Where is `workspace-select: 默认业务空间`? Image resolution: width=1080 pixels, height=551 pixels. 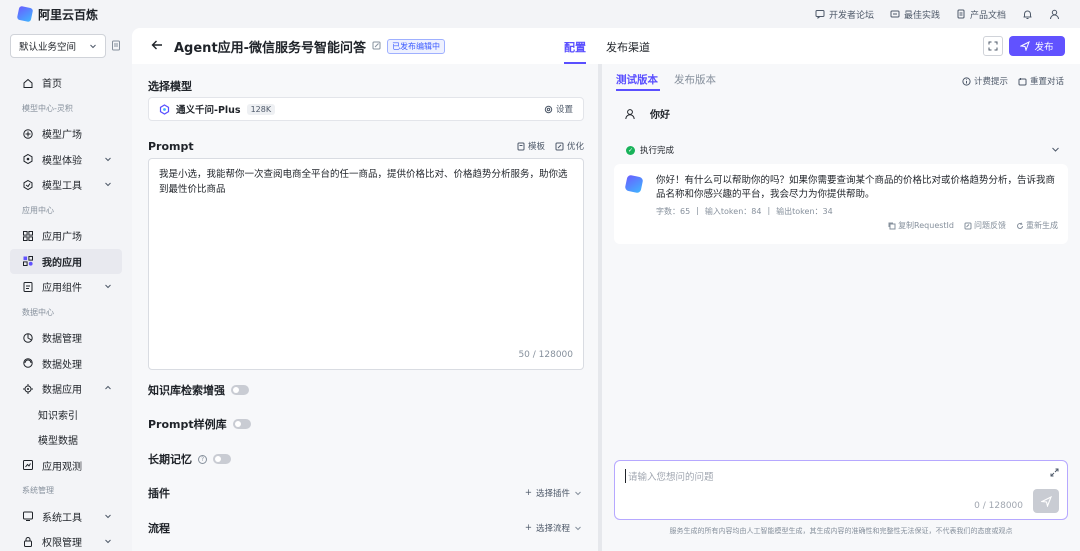
workspace-select: 默认业务空间 is located at coordinates (58, 46).